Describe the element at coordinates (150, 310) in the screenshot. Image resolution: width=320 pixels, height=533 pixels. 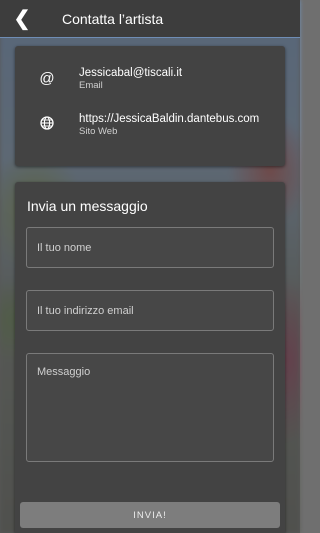
I see `email-input` at that location.